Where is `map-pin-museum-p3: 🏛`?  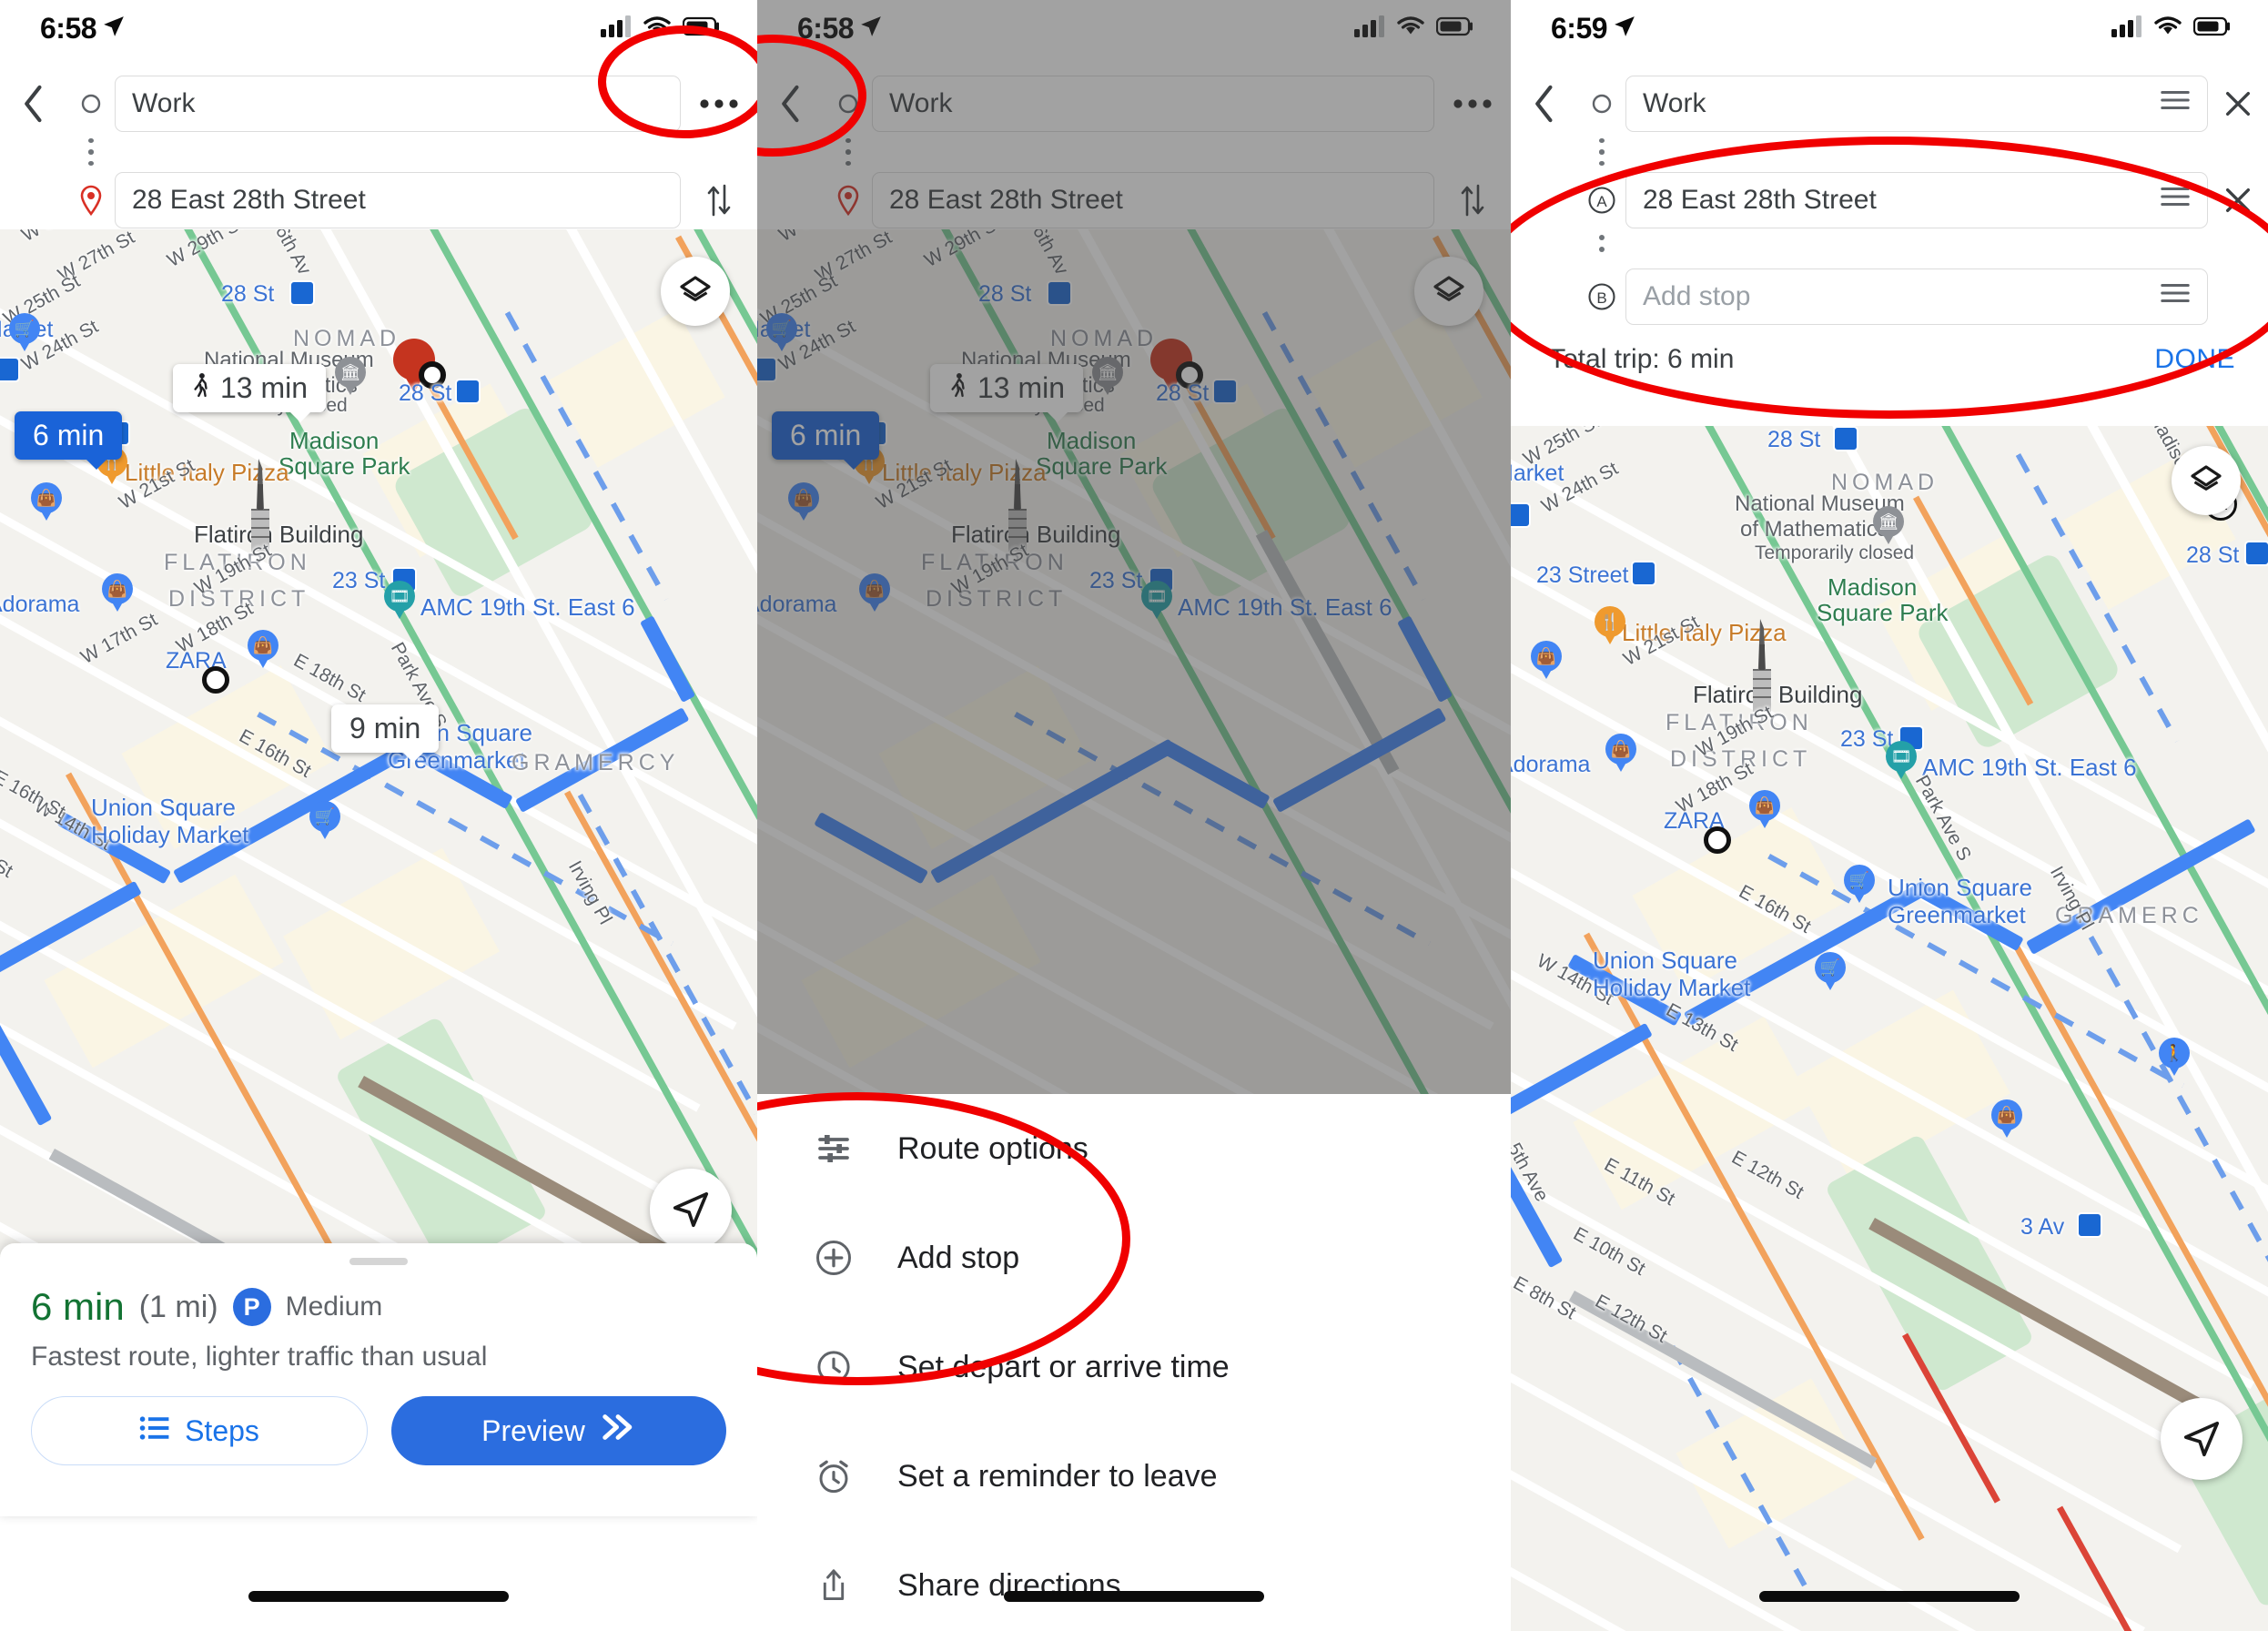
map-pin-museum-p3: 🏛 is located at coordinates (1889, 527).